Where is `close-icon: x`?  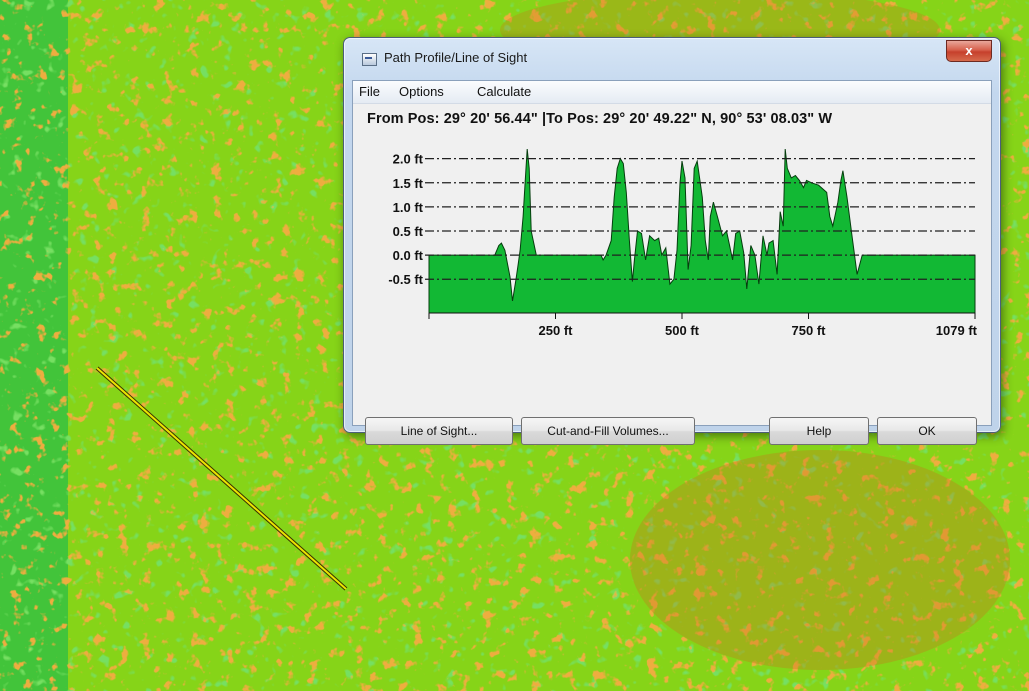 close-icon: x is located at coordinates (969, 50).